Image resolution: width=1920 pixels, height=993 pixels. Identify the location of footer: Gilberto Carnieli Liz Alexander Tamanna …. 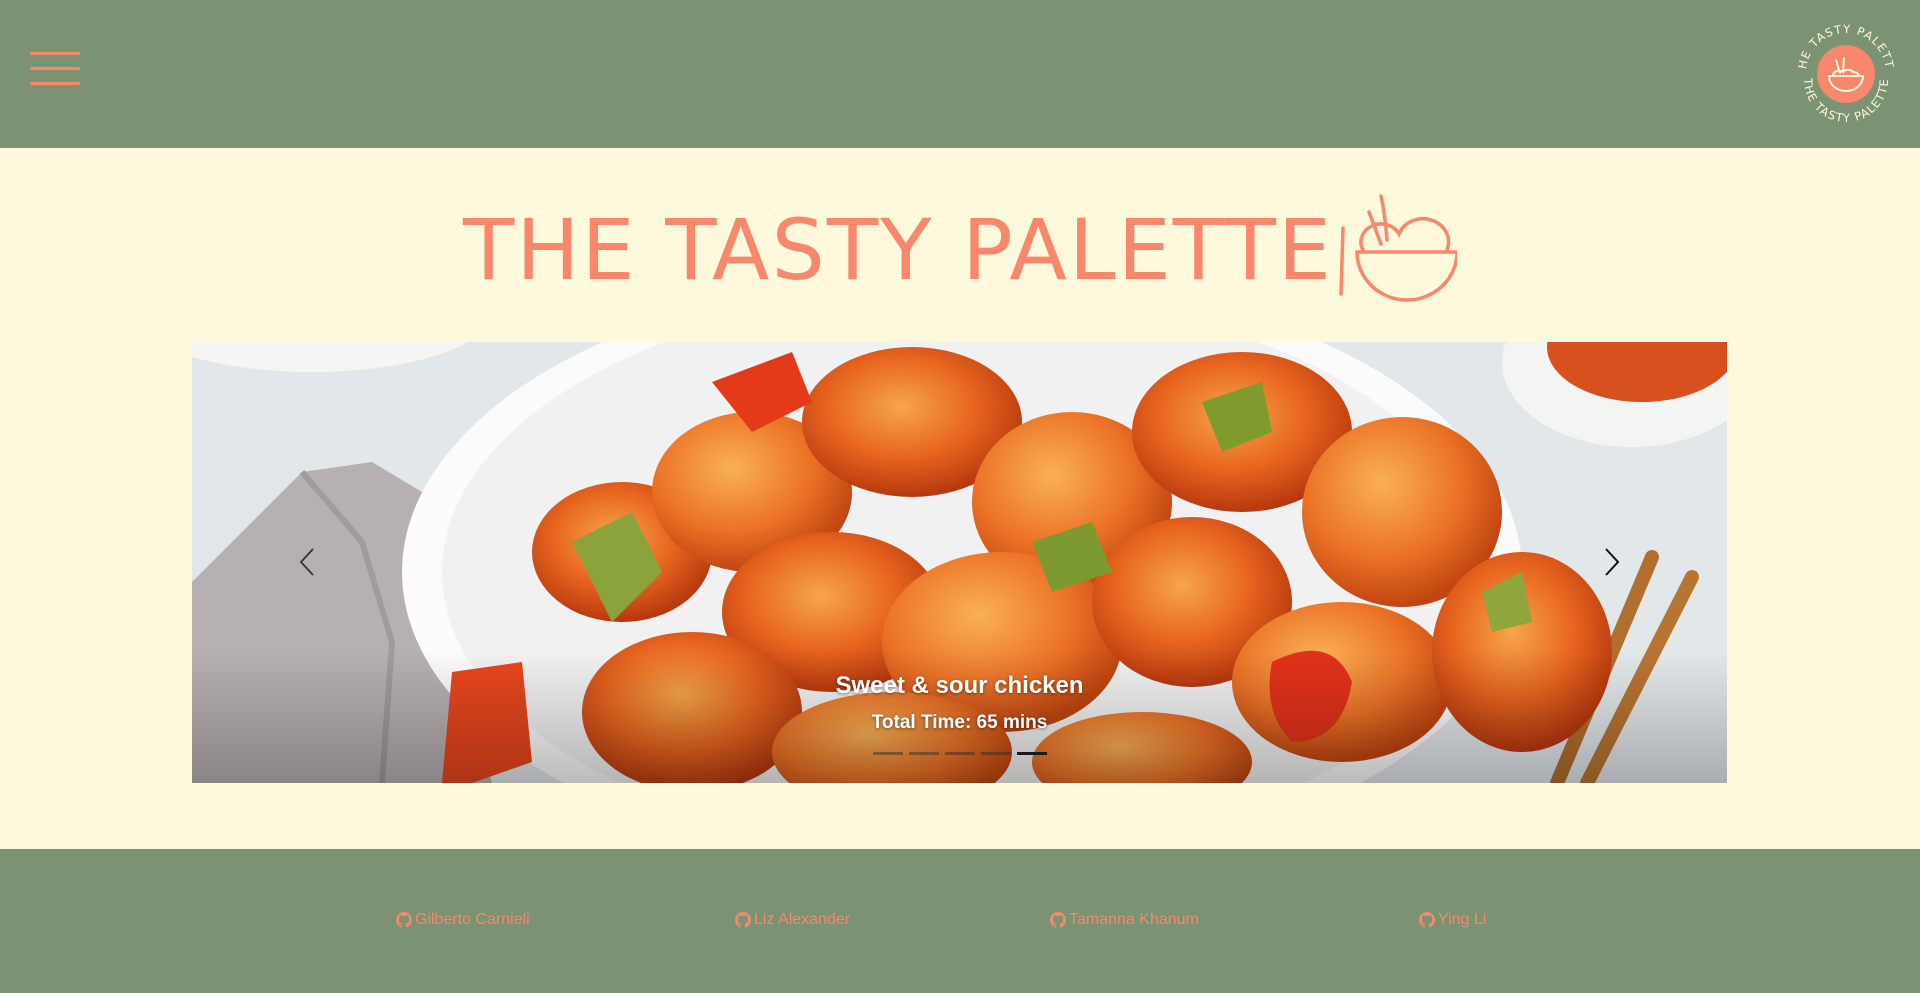
(960, 921).